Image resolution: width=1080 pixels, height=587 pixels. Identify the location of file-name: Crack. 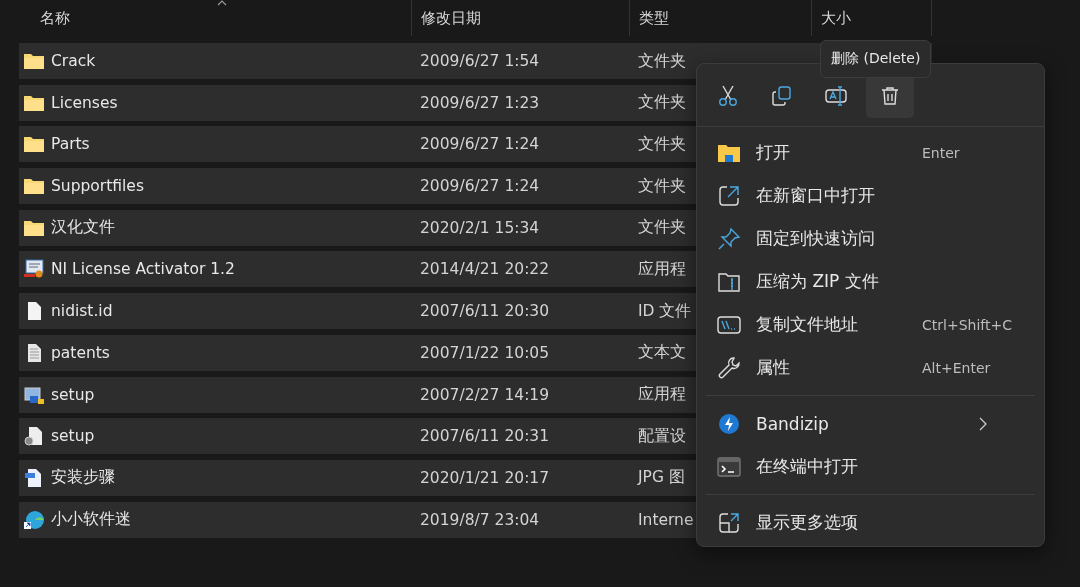
(73, 61).